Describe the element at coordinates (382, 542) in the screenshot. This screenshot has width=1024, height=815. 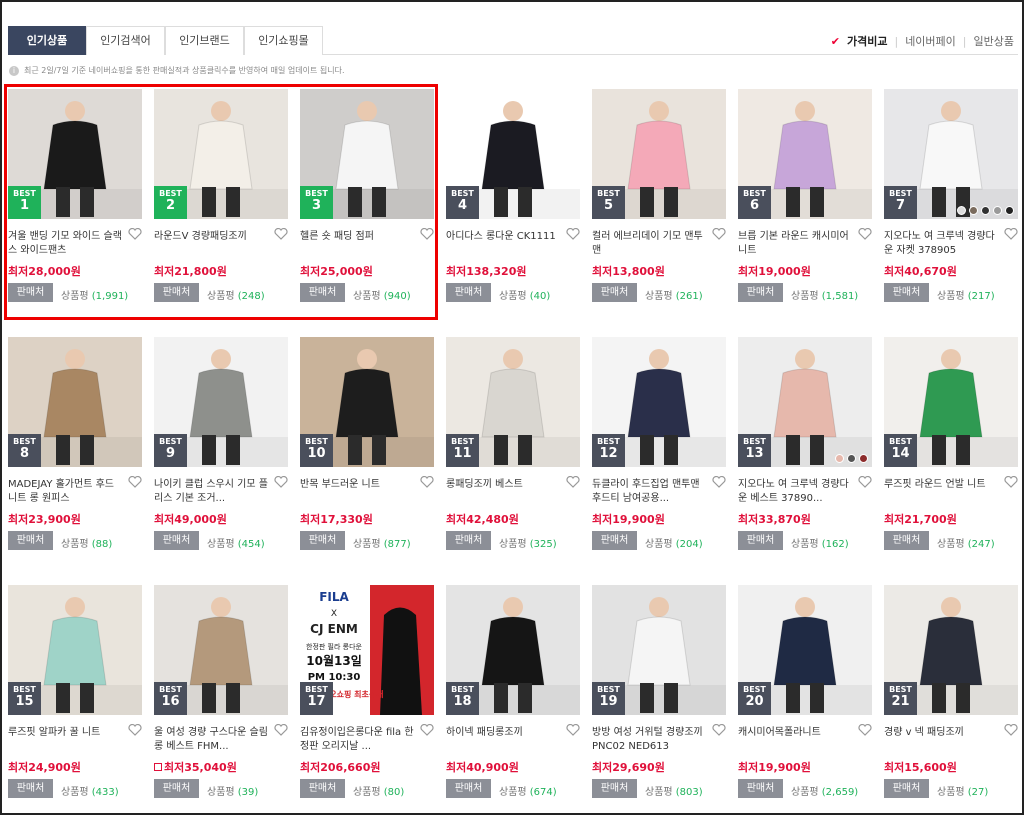
I see `review-count: 상품평 (877)` at that location.